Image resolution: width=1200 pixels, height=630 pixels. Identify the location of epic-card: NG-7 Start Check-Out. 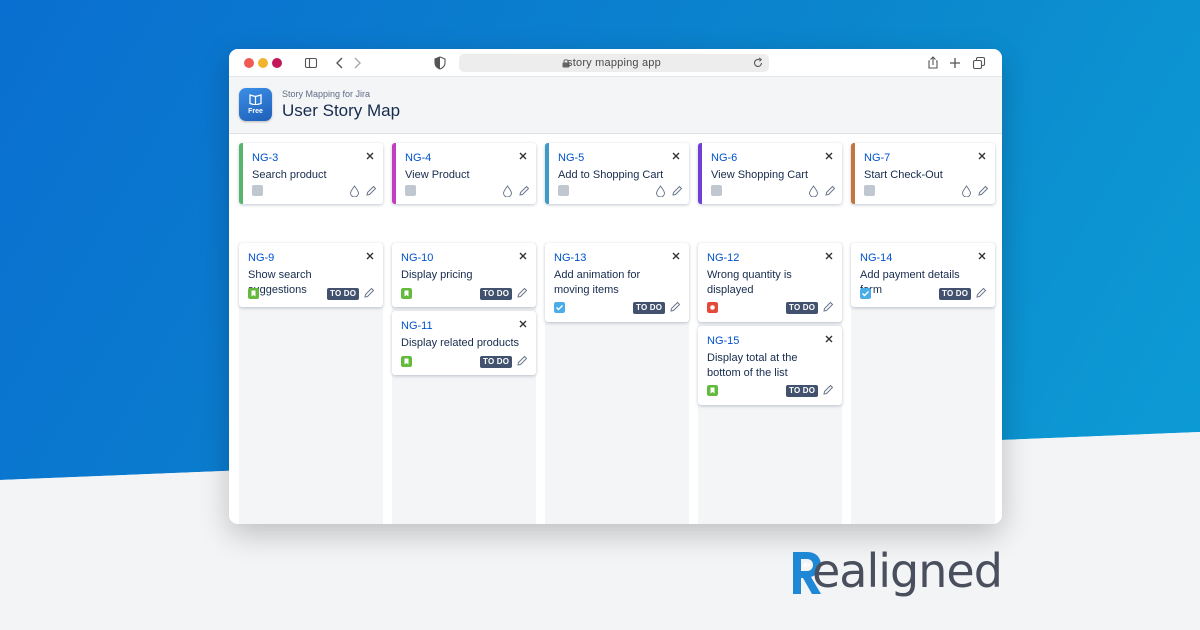
(923, 173).